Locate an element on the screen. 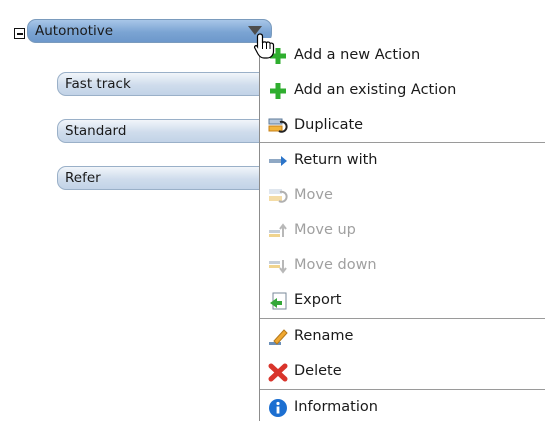 This screenshot has width=545, height=425. rename-pencil-icon is located at coordinates (278, 337).